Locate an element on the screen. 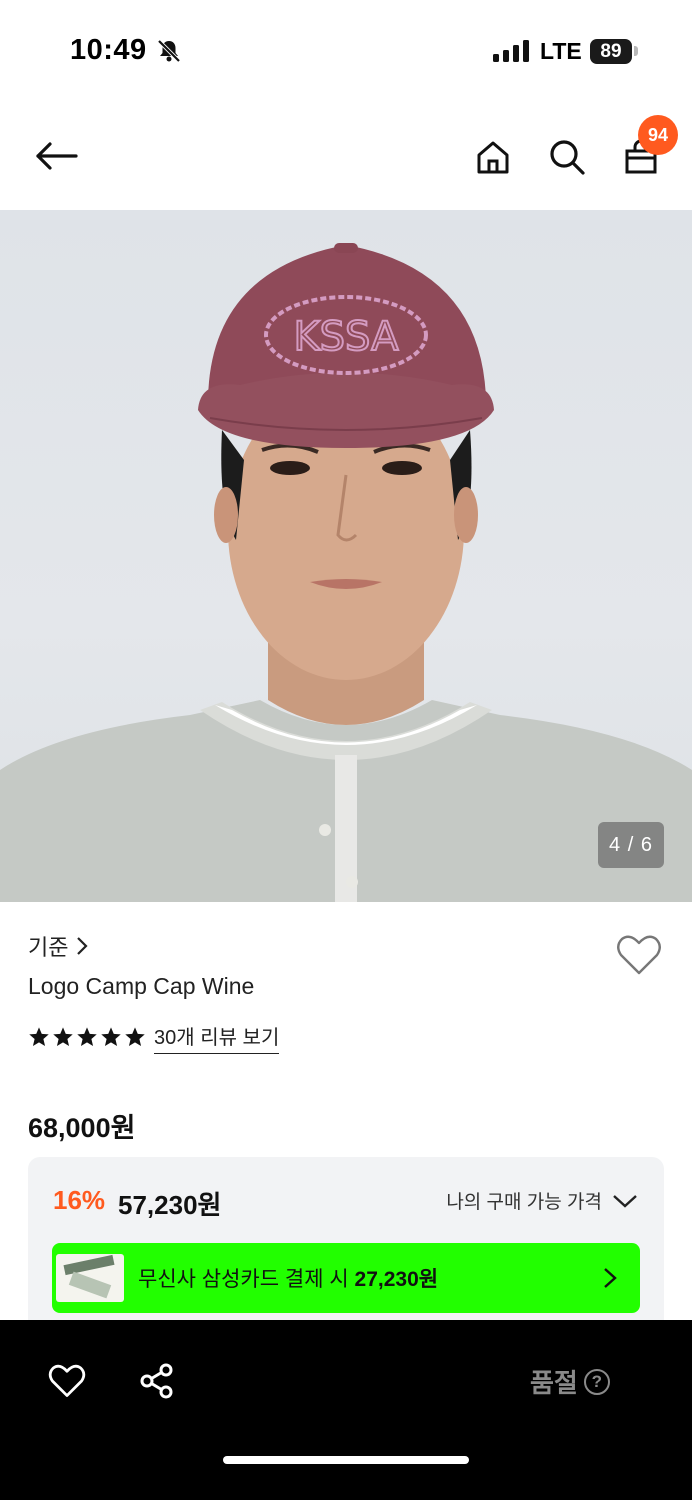  wishlist-button is located at coordinates (639, 955).